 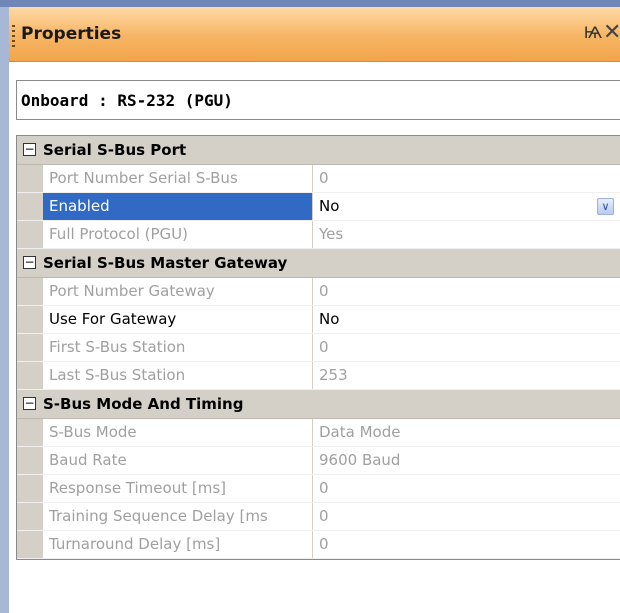 What do you see at coordinates (178, 460) in the screenshot?
I see `property-name: Baud Rate` at bounding box center [178, 460].